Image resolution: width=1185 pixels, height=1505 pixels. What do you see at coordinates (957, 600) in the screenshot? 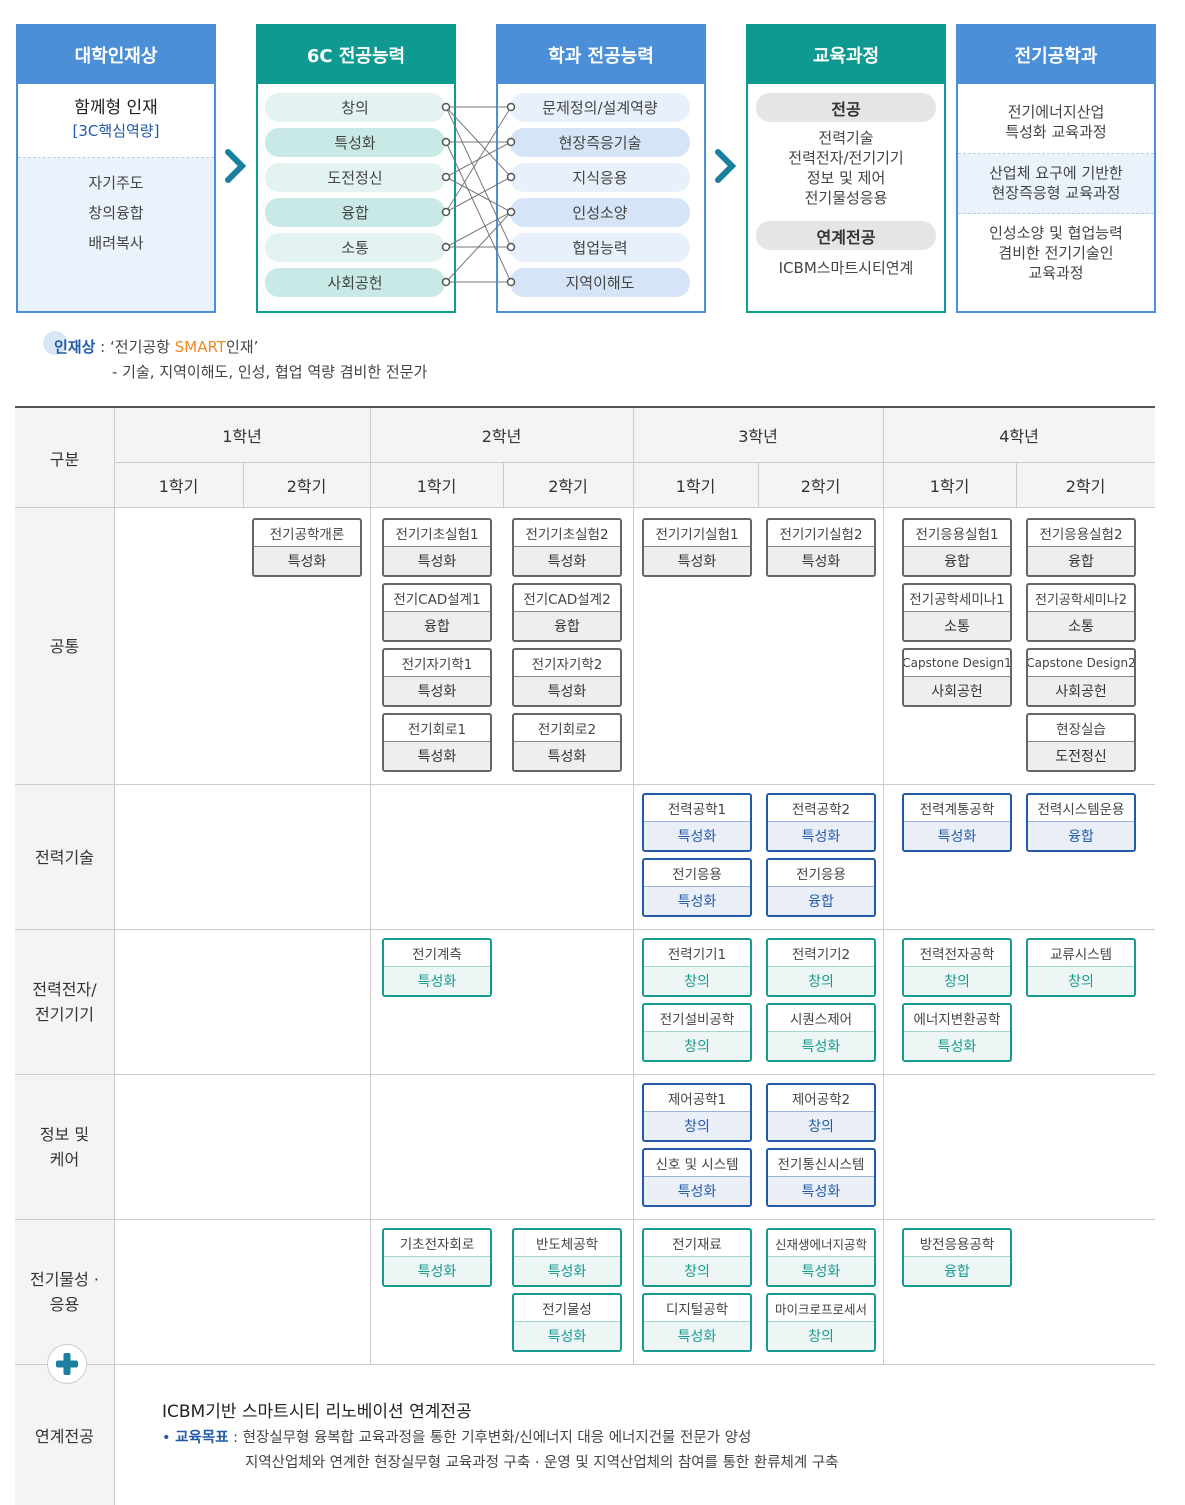
I see `course-name: 전기공학세미나1` at bounding box center [957, 600].